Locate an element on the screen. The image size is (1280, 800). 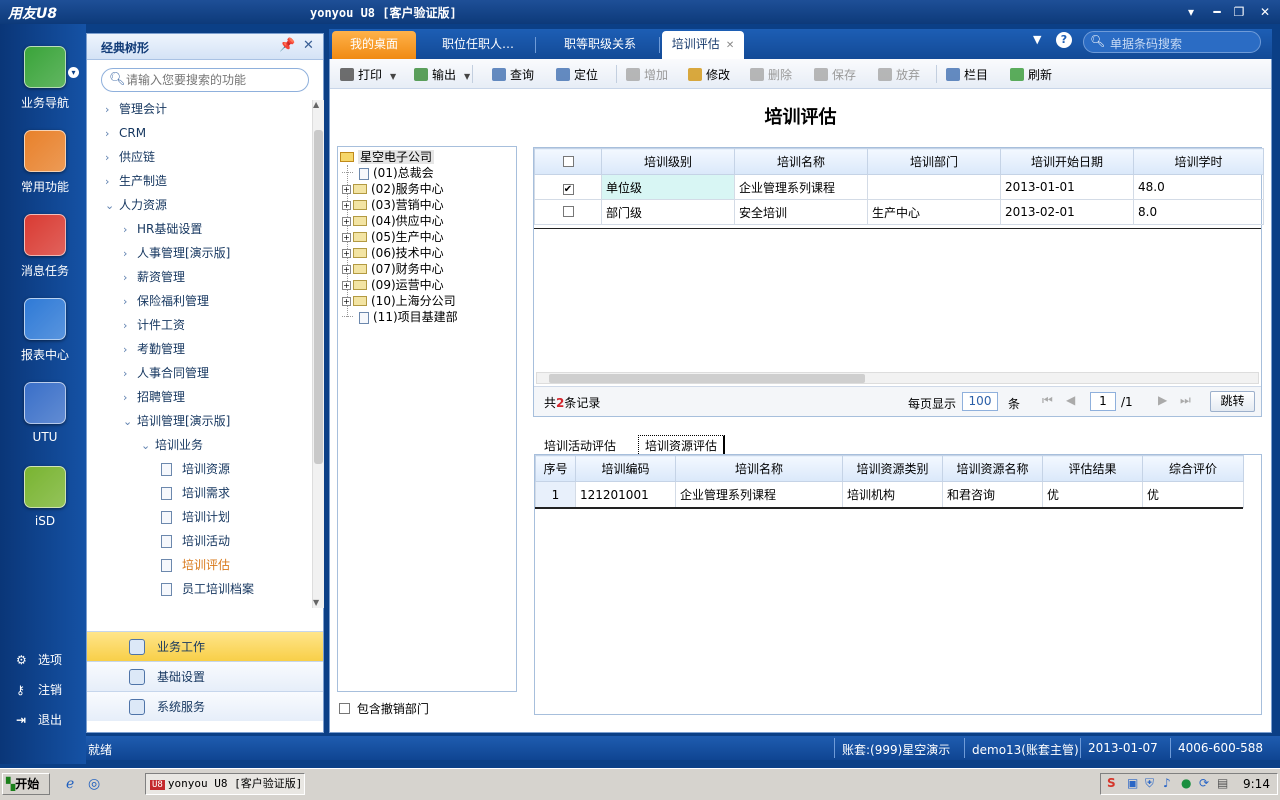
table-cell: 48.0 is located at coordinates (1198, 187).